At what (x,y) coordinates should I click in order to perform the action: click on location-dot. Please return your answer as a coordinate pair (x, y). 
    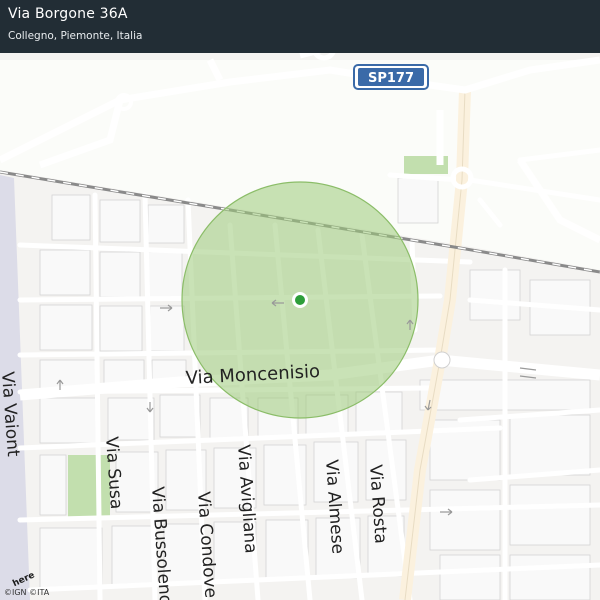
    Looking at the image, I should click on (300, 300).